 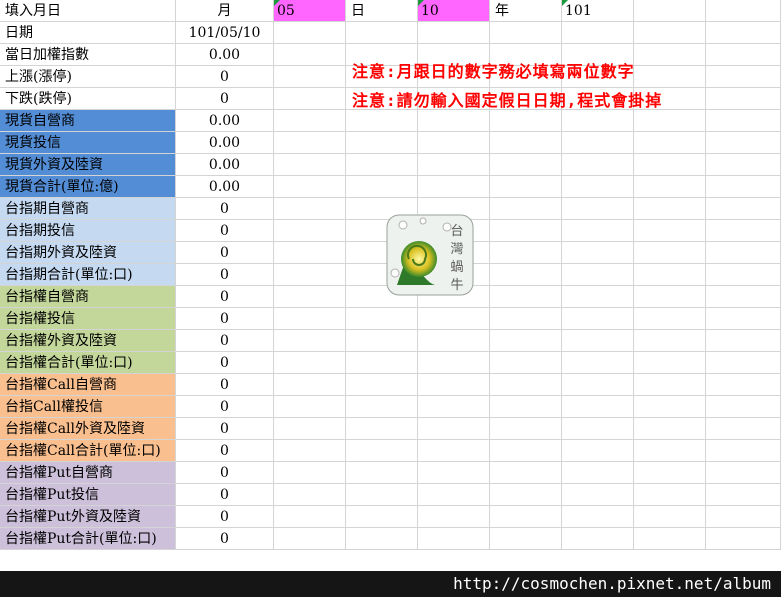 I want to click on row-label-cell: 現貨自營商, so click(x=88, y=121).